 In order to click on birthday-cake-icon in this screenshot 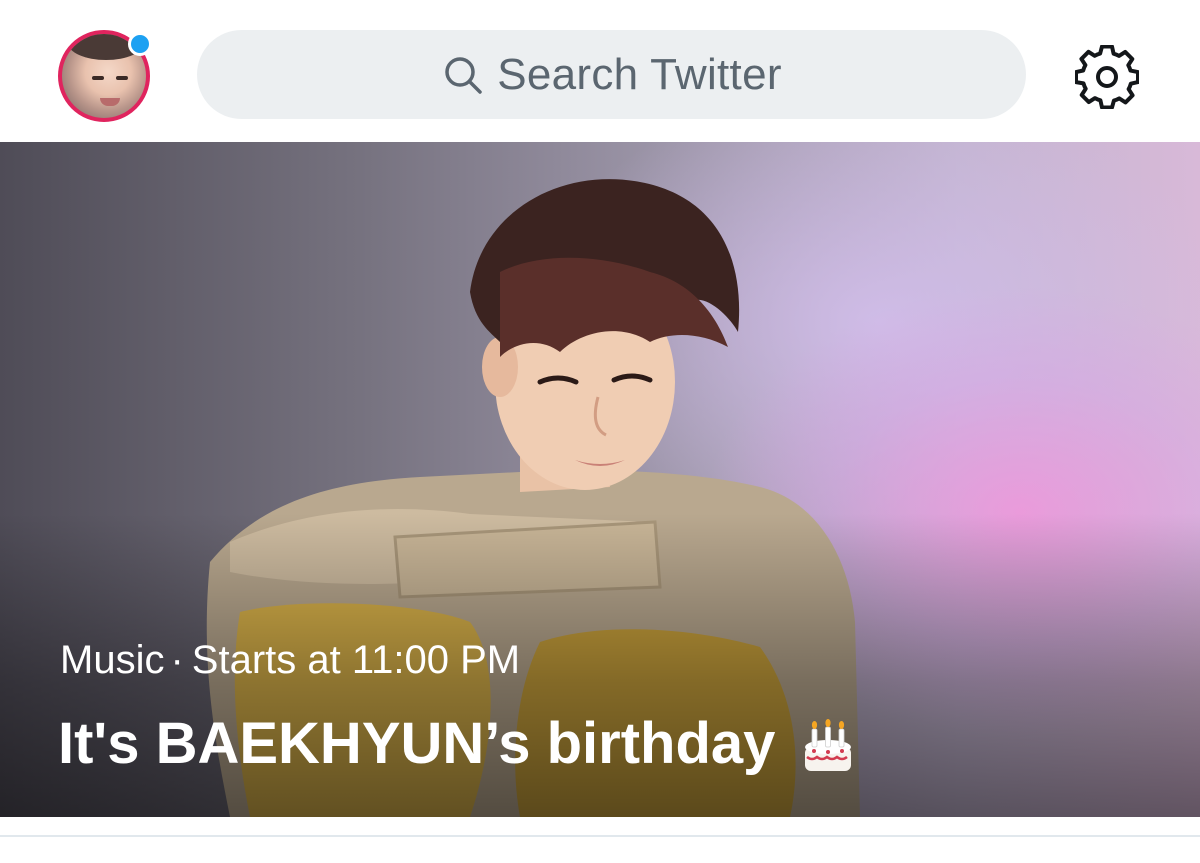, I will do `click(828, 744)`.